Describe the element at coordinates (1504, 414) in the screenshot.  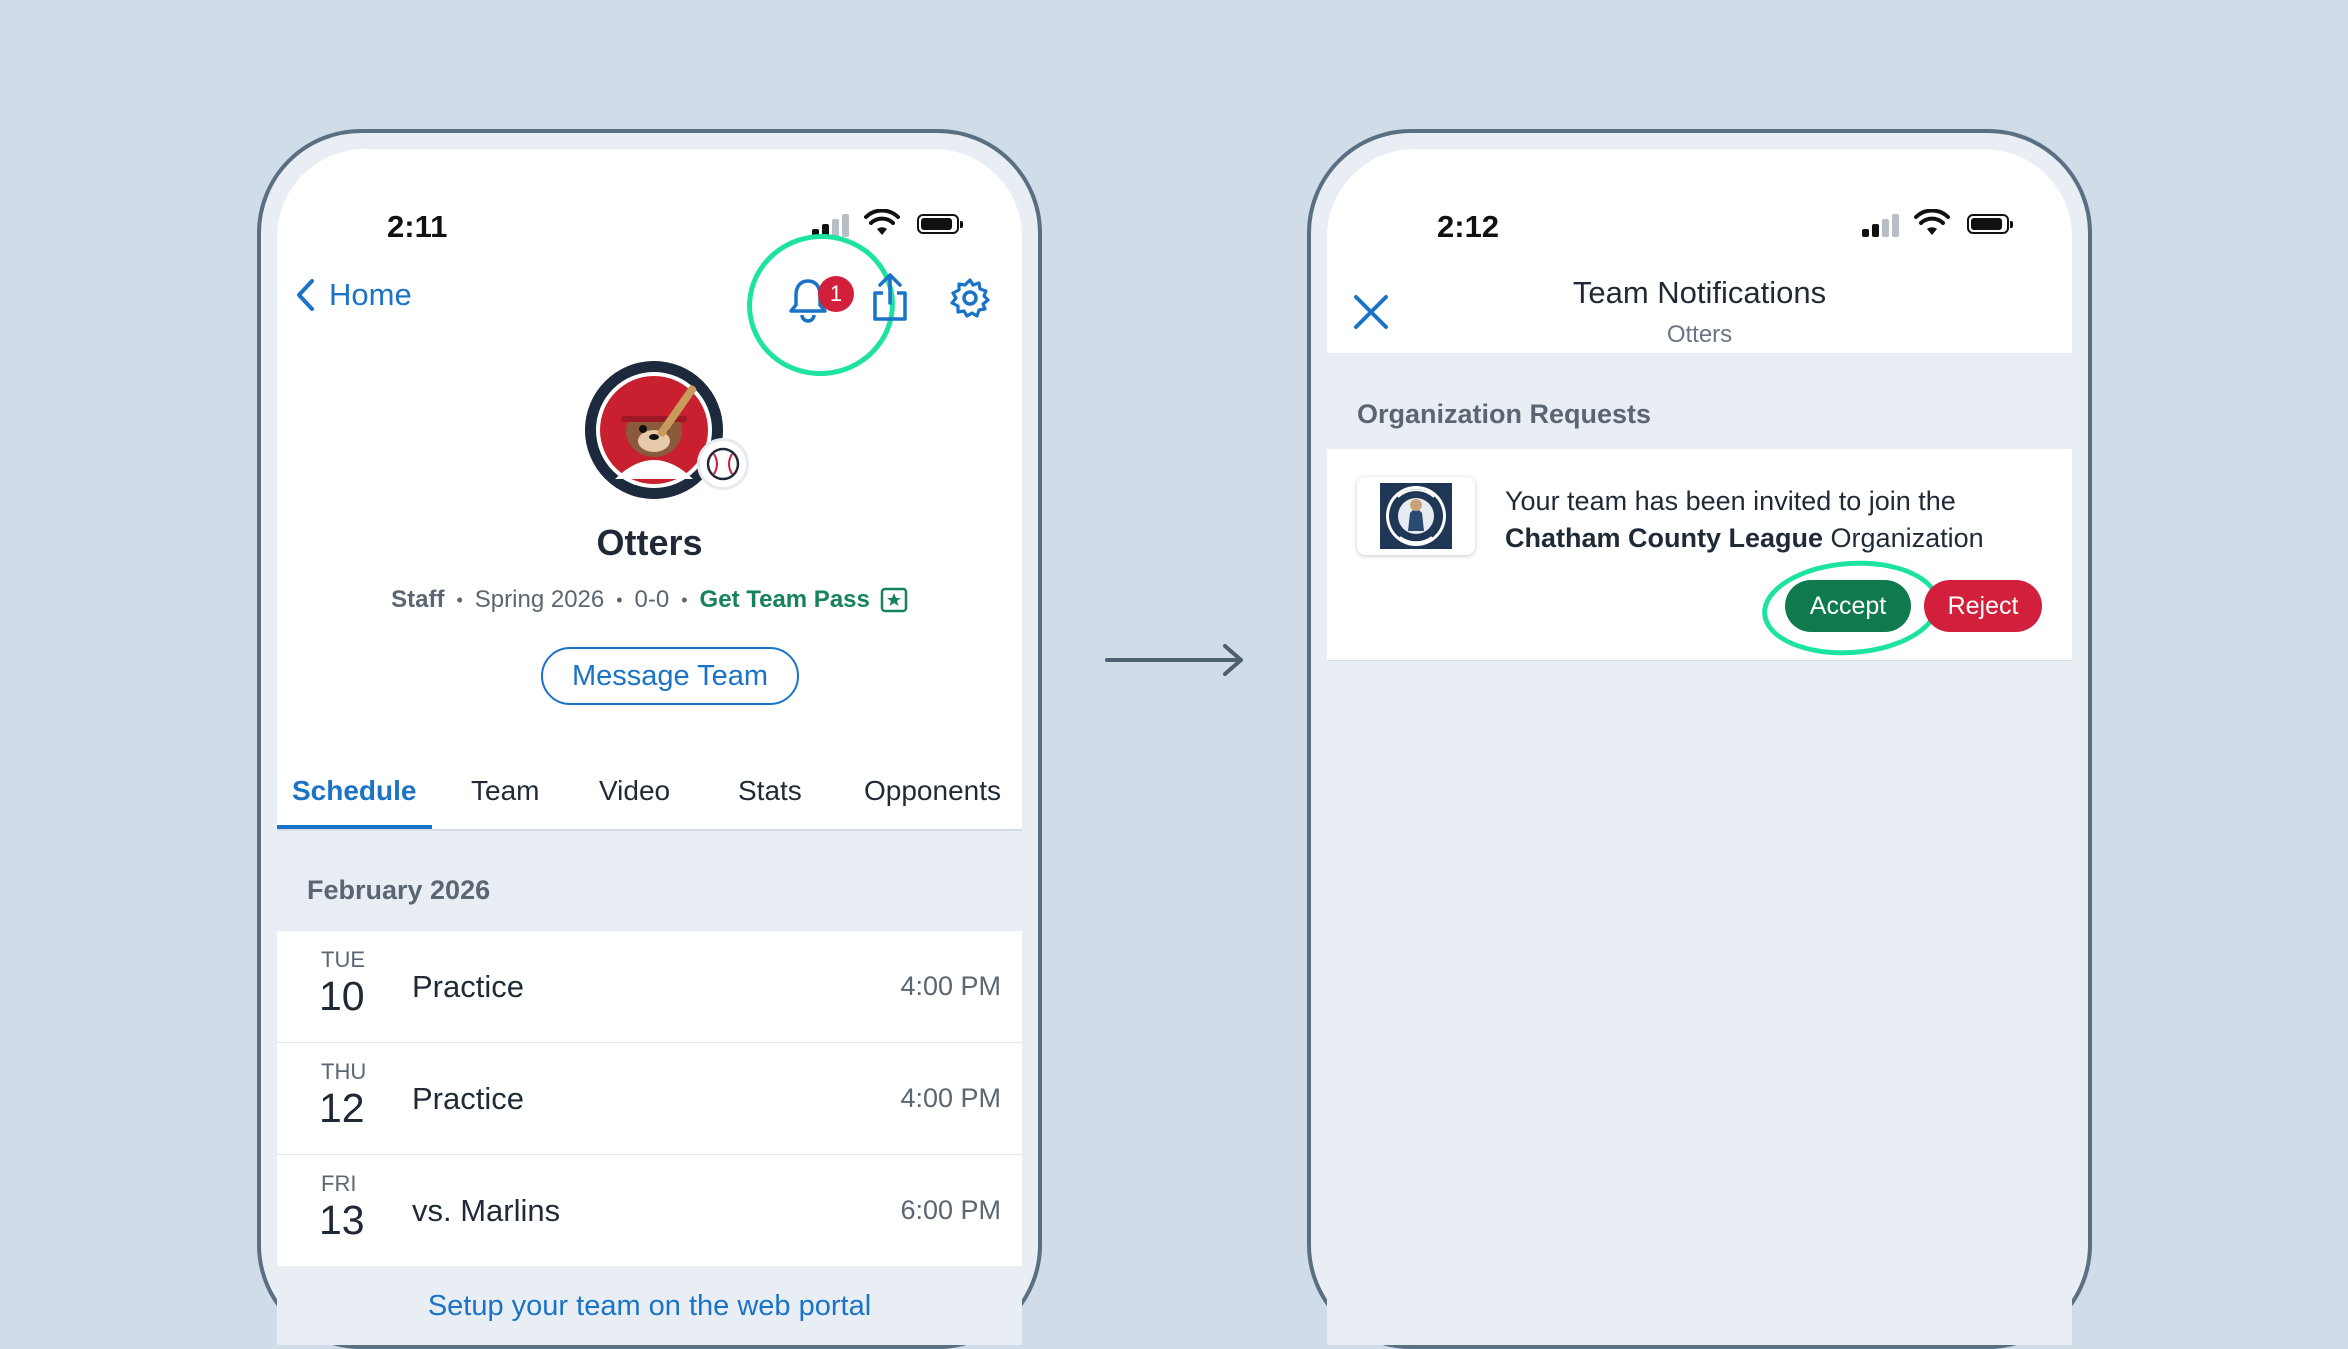
I see `section-header: Organization Requests` at that location.